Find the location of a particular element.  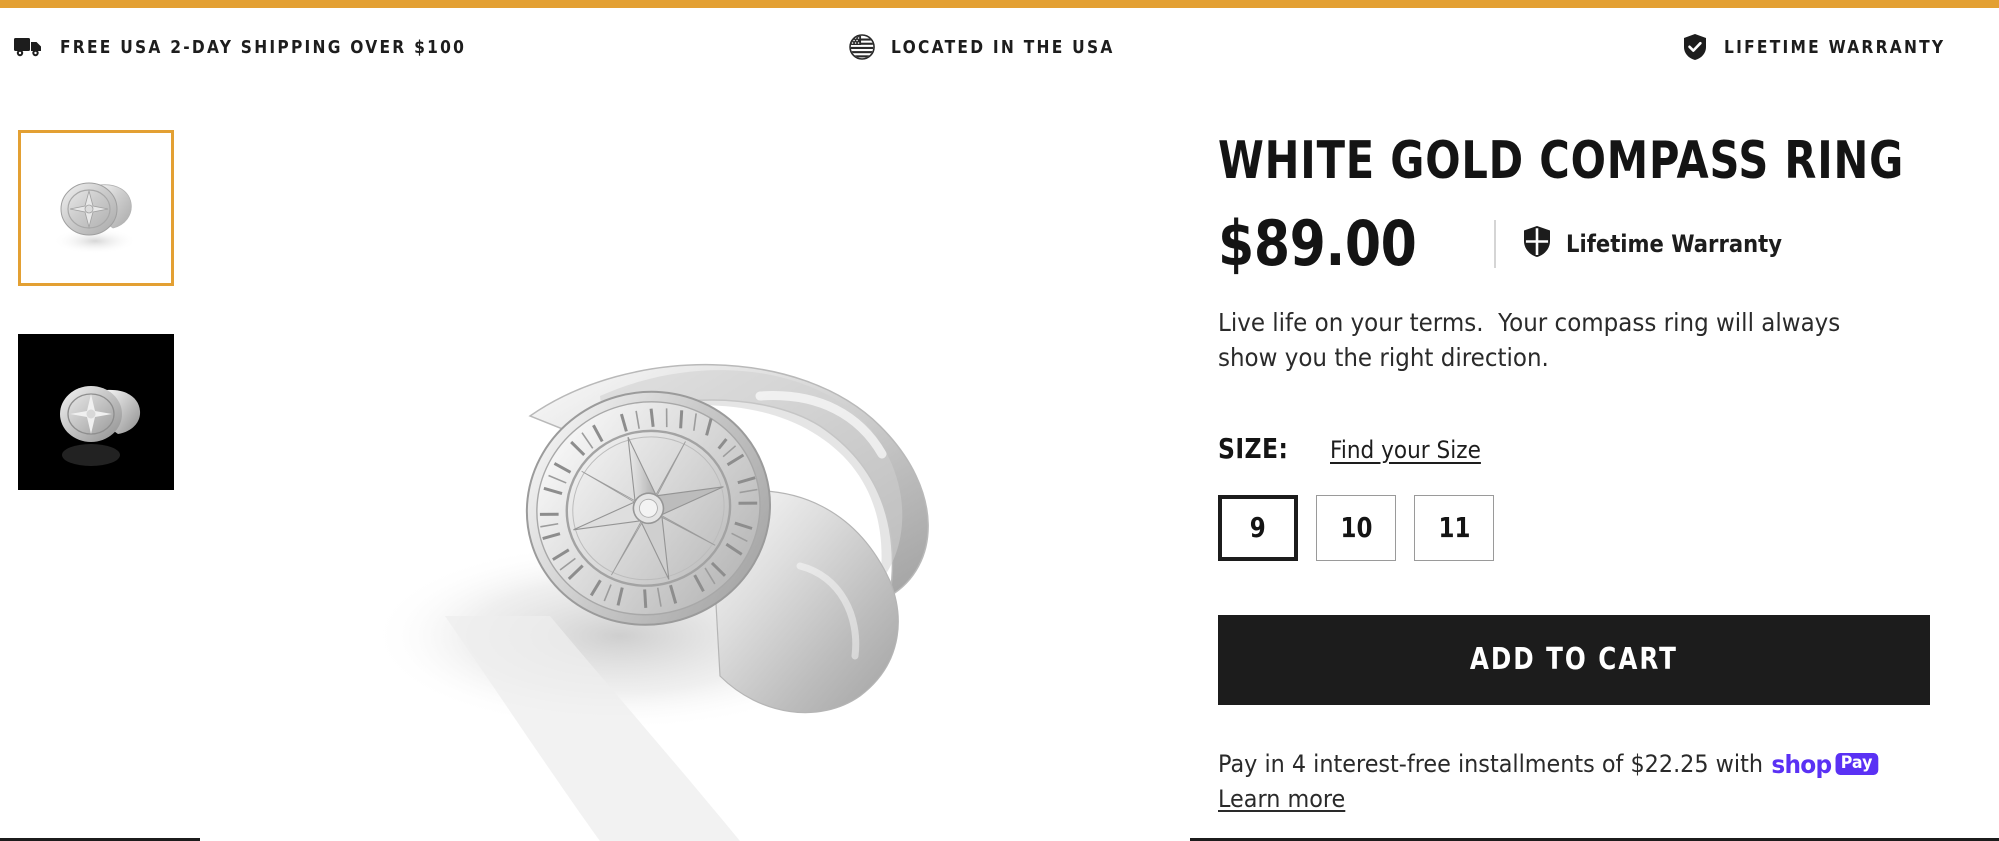

thumbnail-1-ring-graphic is located at coordinates (96, 208).